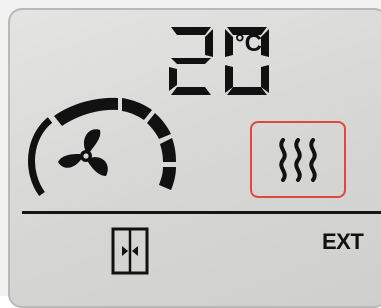  Describe the element at coordinates (201, 212) in the screenshot. I see `divider-line` at that location.